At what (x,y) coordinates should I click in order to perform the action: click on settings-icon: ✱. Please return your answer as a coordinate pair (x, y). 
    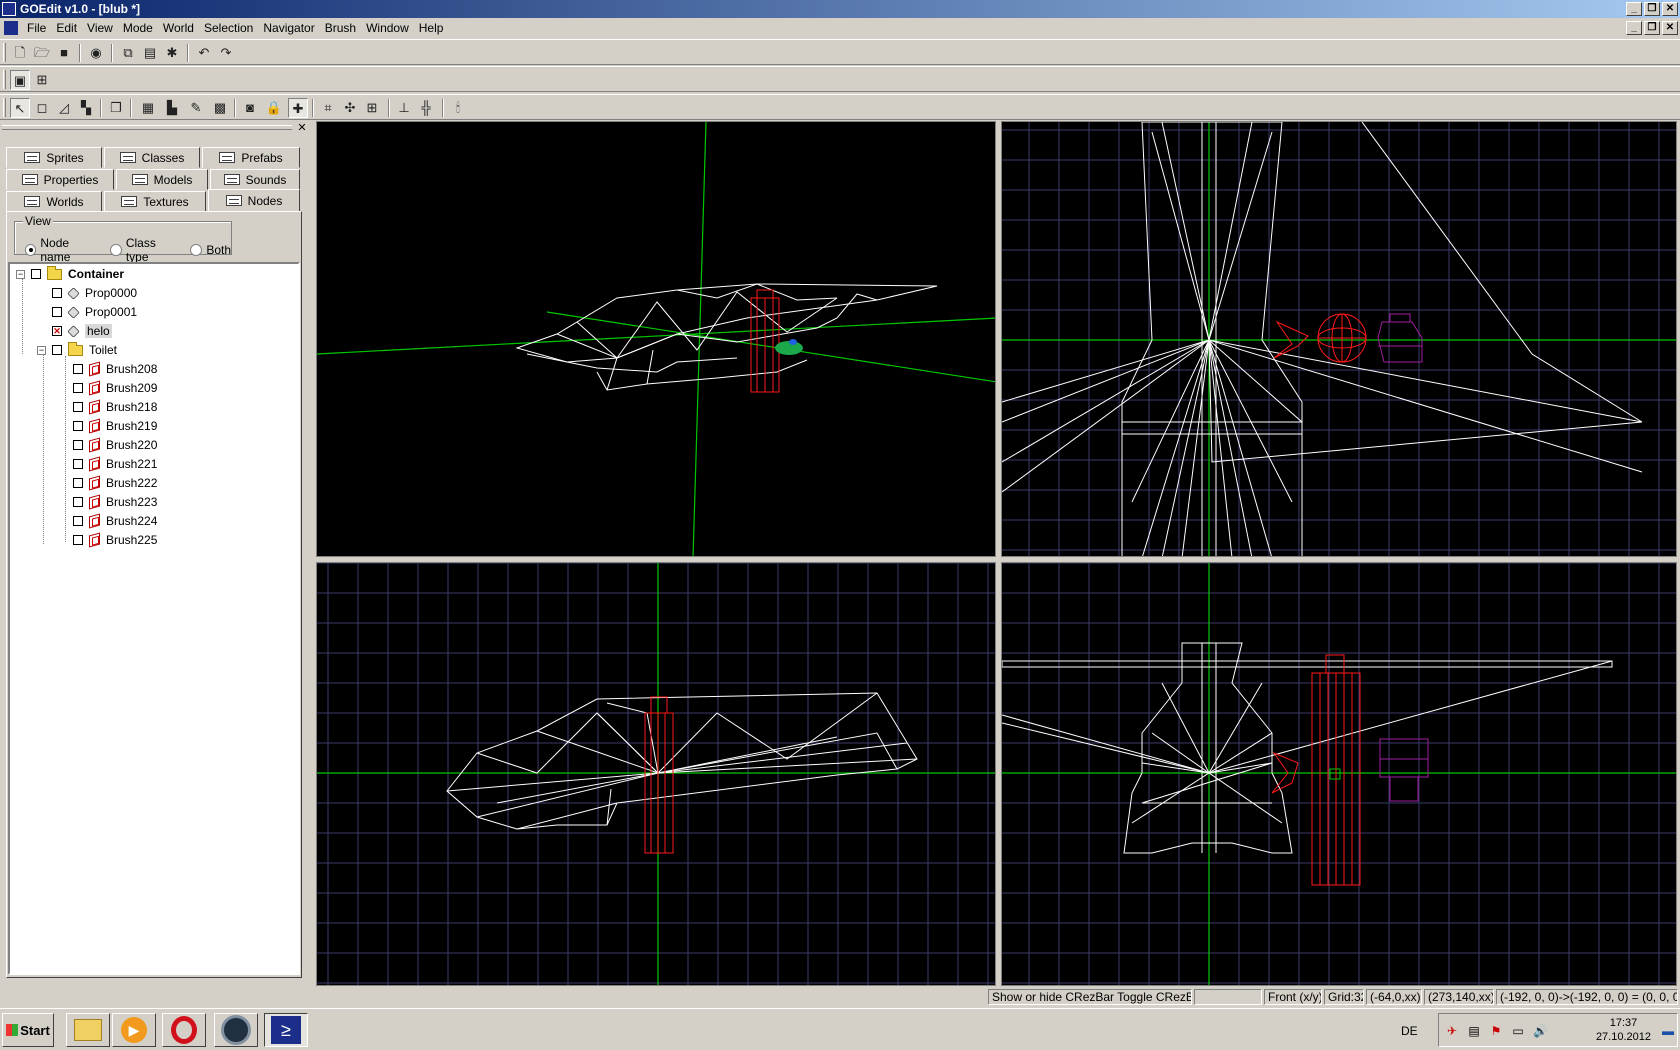
    Looking at the image, I should click on (172, 53).